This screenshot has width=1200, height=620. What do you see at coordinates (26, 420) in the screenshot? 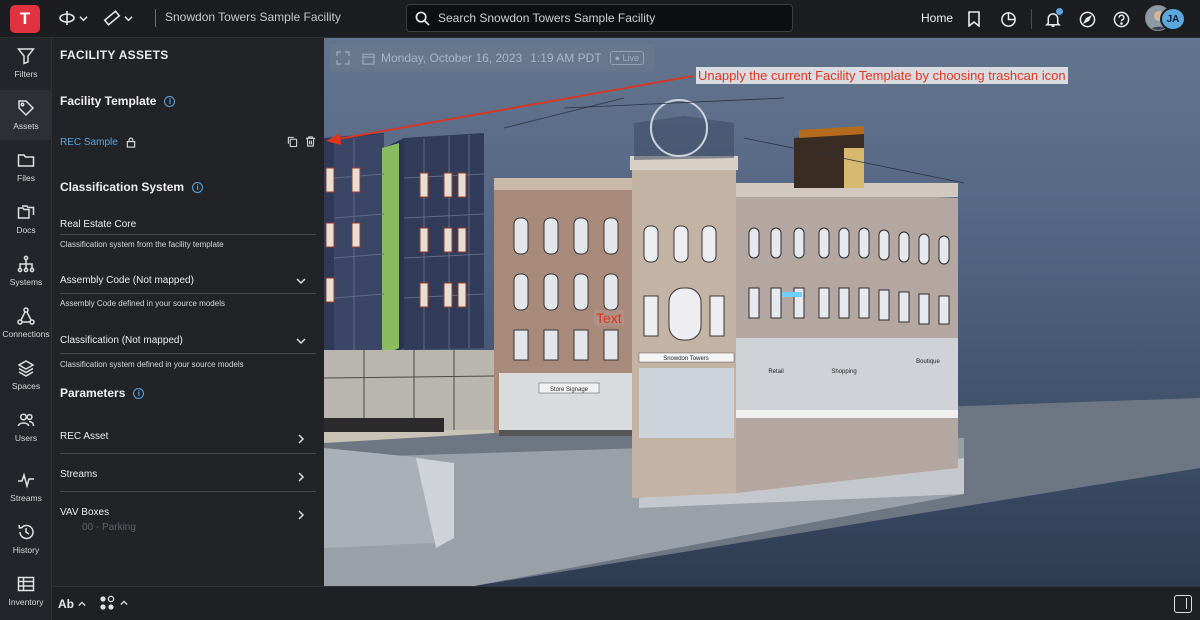
I see `users-icon` at bounding box center [26, 420].